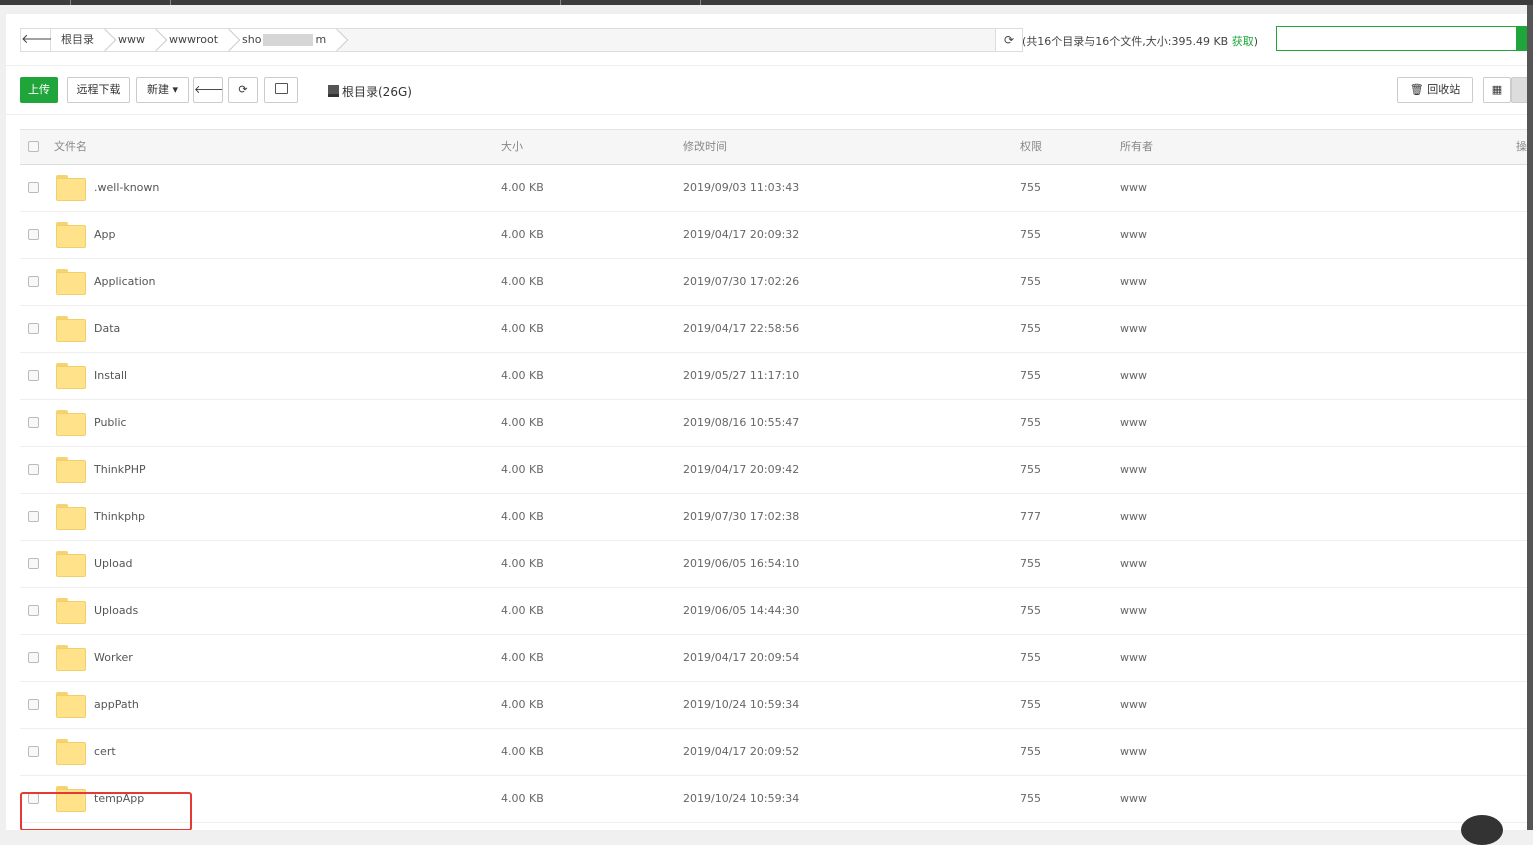 The width and height of the screenshot is (1533, 845). I want to click on recycle-bin-button: 🗑 回收站, so click(1435, 90).